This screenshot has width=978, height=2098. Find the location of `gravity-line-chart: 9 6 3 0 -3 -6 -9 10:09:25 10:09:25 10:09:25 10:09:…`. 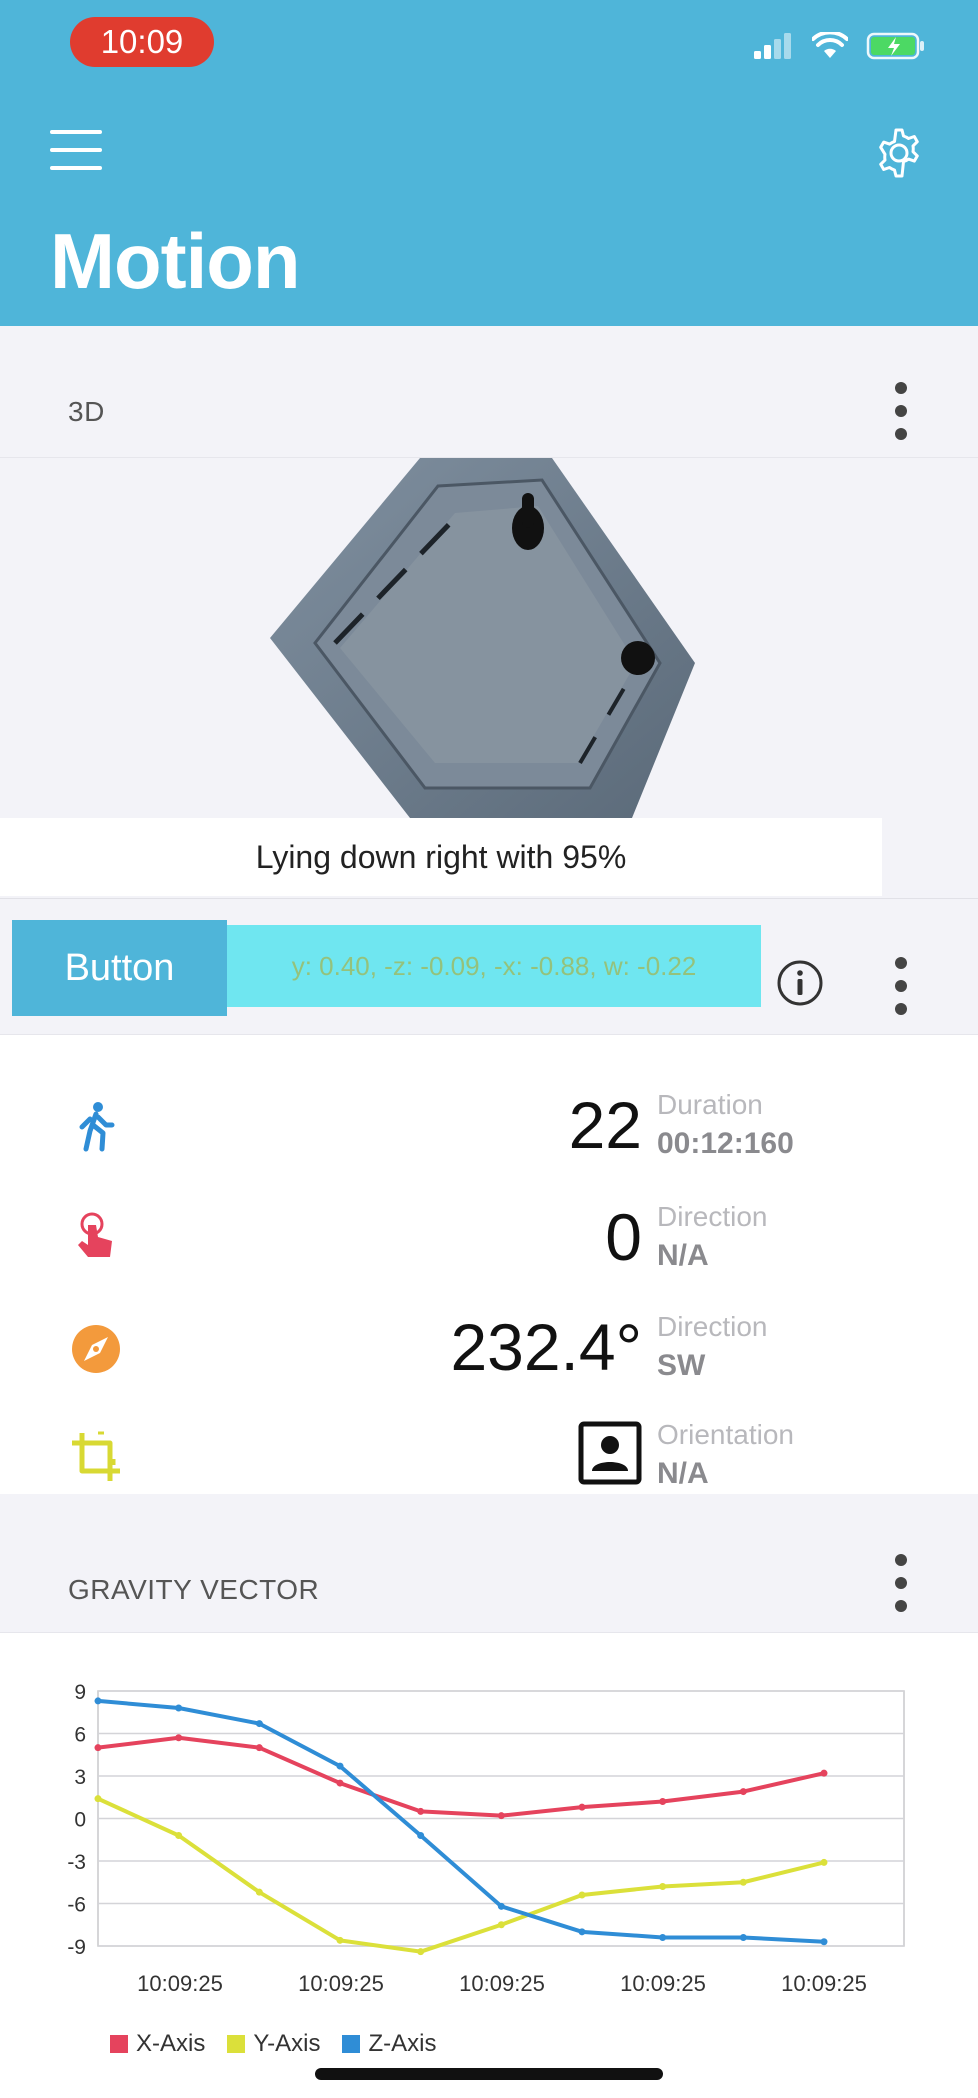

gravity-line-chart: 9 6 3 0 -3 -6 -9 10:09:25 10:09:25 10:09:25 10:09:… is located at coordinates (486, 1838).